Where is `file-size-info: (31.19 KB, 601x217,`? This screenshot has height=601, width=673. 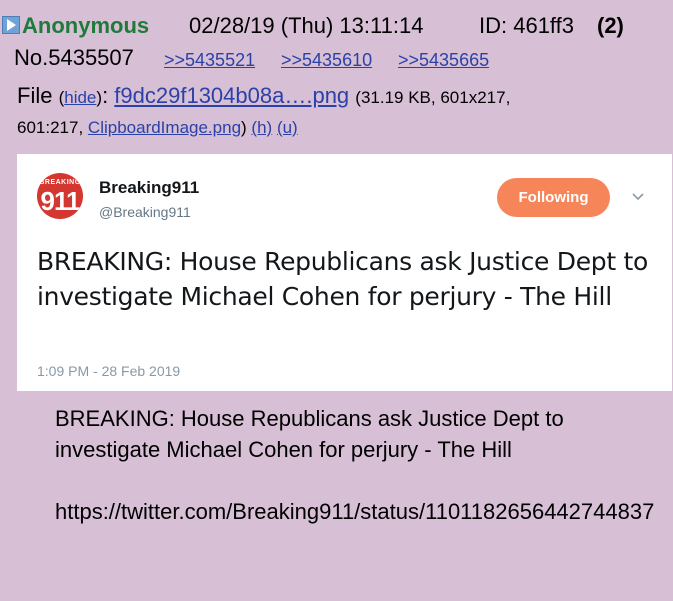 file-size-info: (31.19 KB, 601x217, is located at coordinates (433, 97).